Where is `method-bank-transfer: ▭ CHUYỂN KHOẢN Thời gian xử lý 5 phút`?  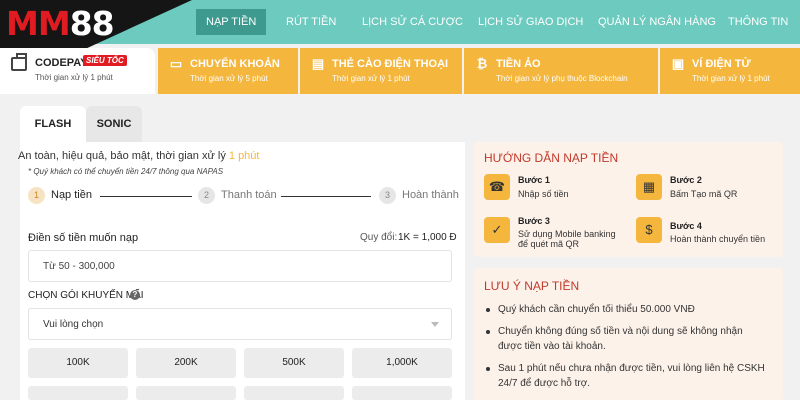
method-bank-transfer: ▭ CHUYỂN KHOẢN Thời gian xử lý 5 phút is located at coordinates (228, 71).